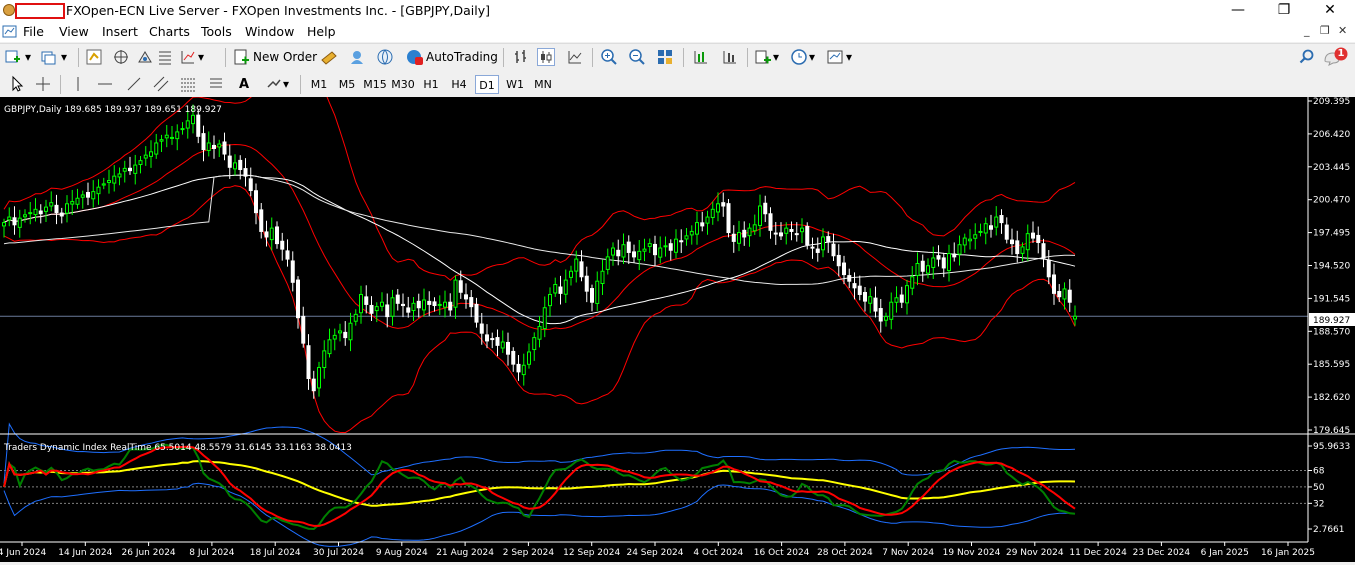 This screenshot has height=565, width=1355. Describe the element at coordinates (17, 84) in the screenshot. I see `cursor-arrow-icon` at that location.